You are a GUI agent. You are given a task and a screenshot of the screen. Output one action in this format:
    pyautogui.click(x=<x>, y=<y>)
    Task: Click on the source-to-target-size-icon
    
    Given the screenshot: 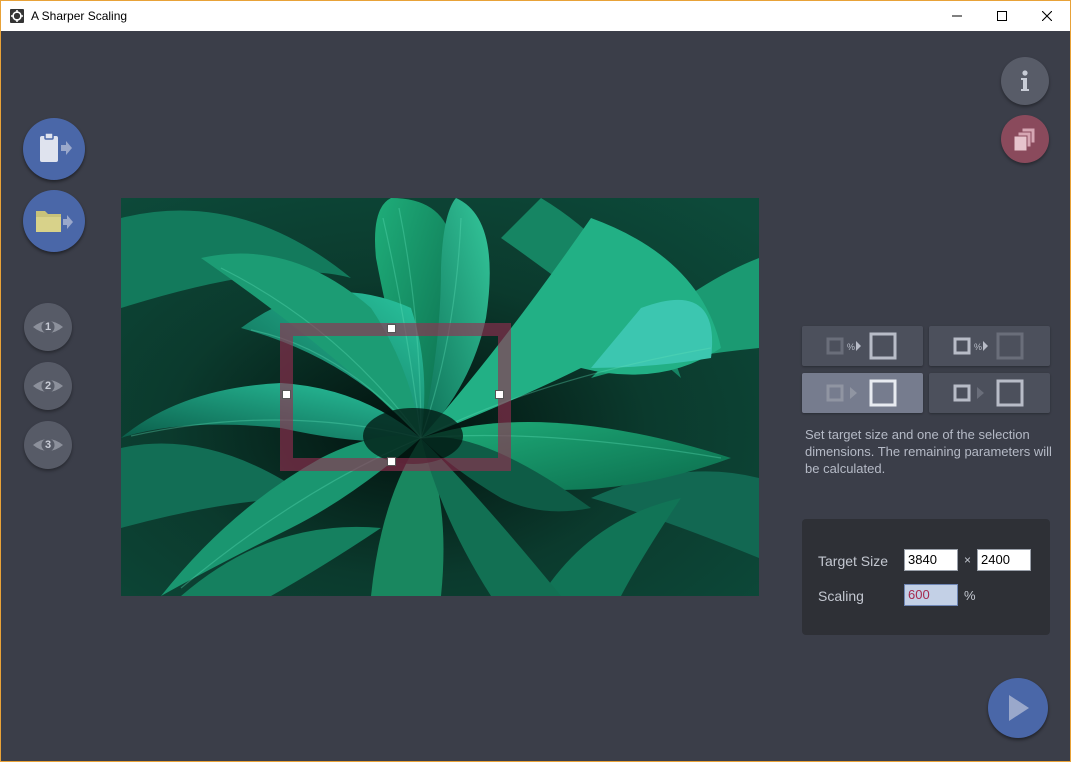 What is the action you would take?
    pyautogui.click(x=861, y=393)
    